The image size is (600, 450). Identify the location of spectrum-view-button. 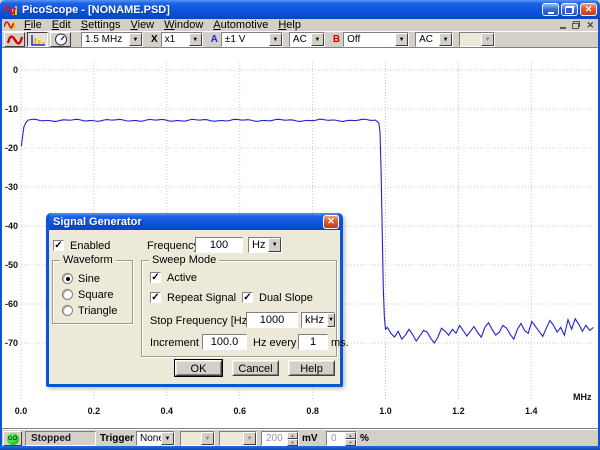
(37, 39).